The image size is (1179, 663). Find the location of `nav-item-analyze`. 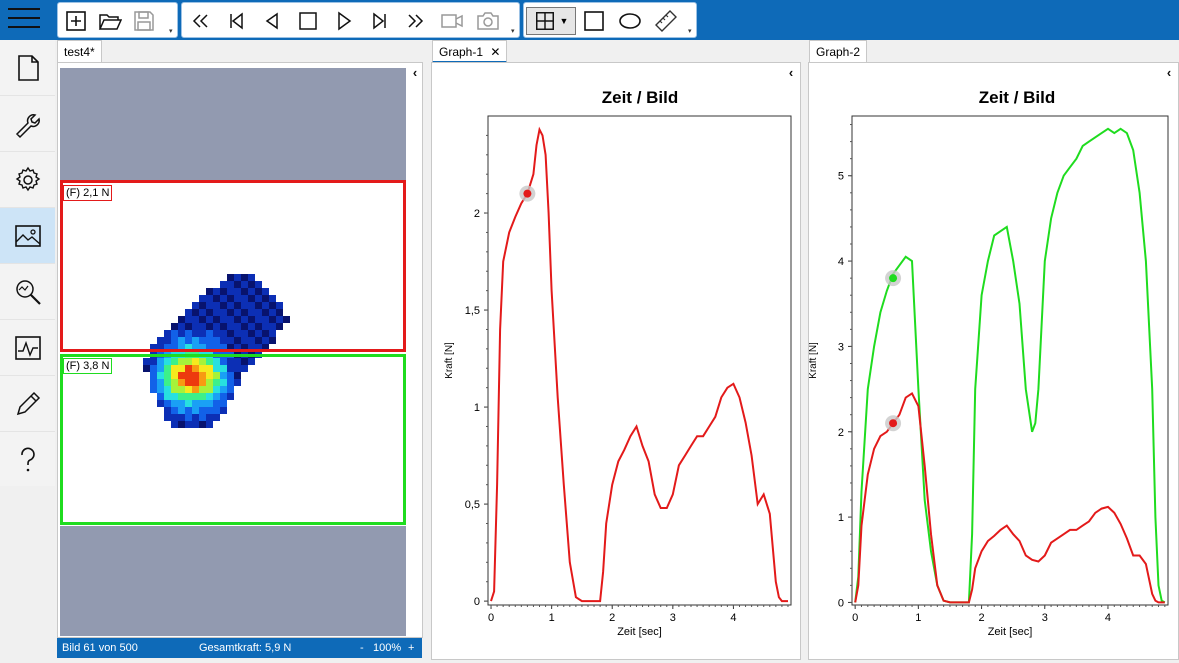

nav-item-analyze is located at coordinates (27, 292).